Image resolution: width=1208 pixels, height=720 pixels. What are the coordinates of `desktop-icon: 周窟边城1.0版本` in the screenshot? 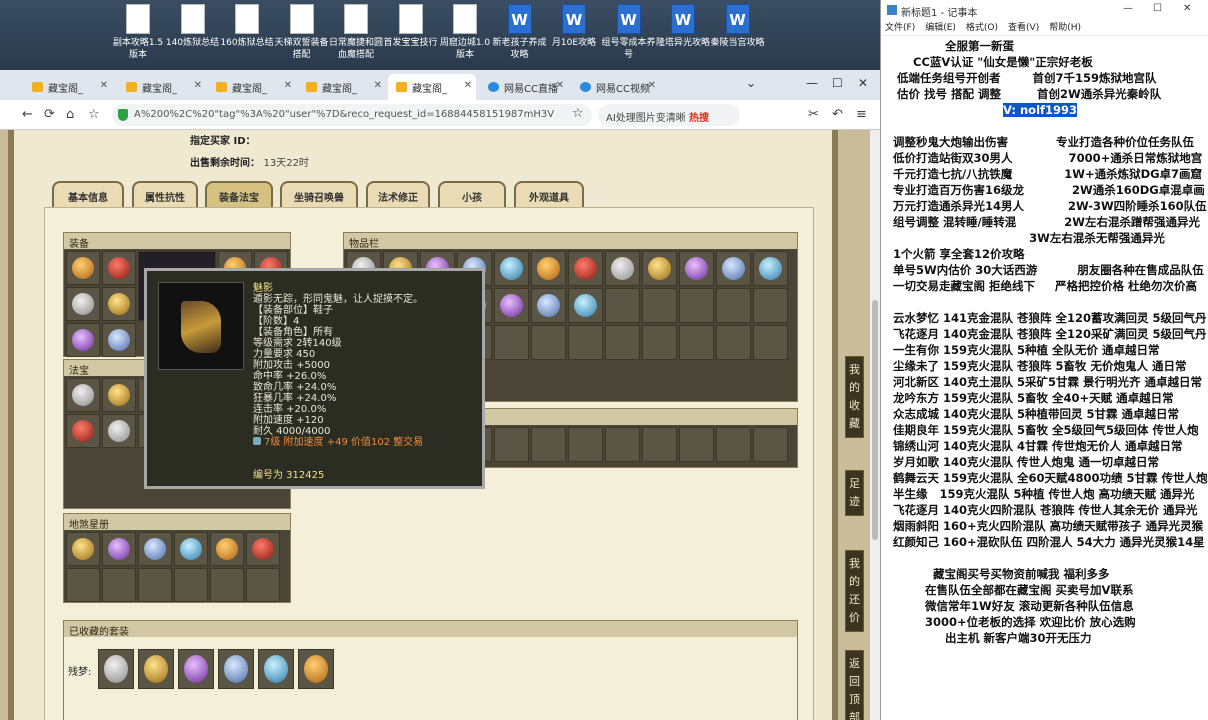 It's located at (465, 32).